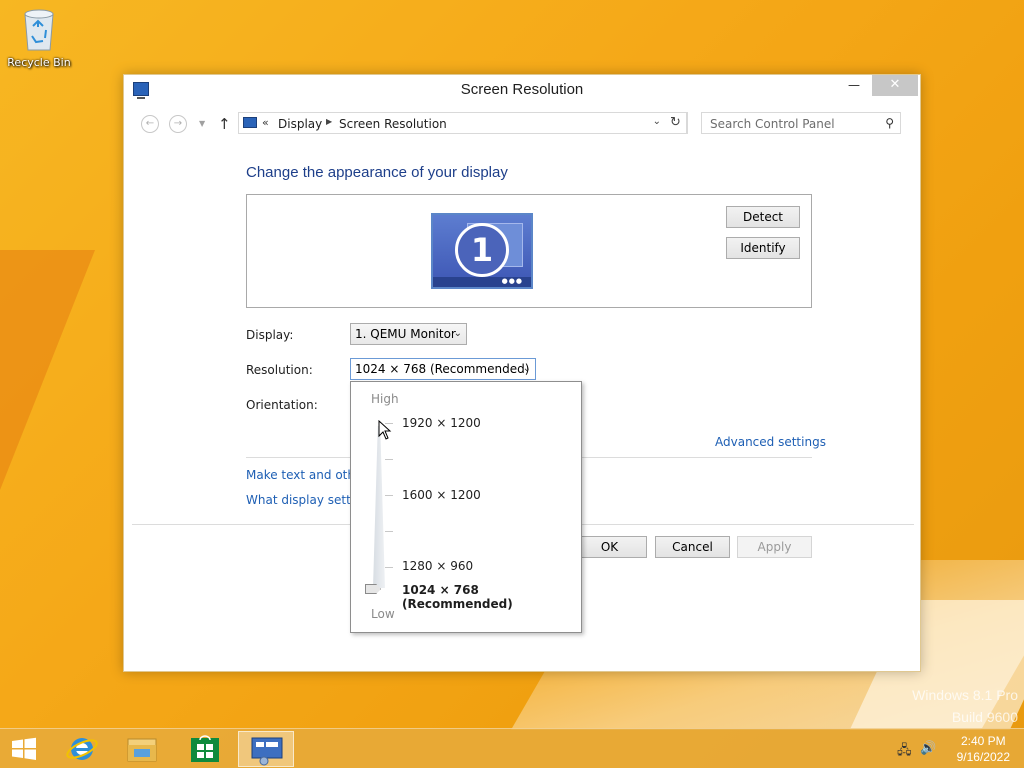 The width and height of the screenshot is (1024, 768). Describe the element at coordinates (279, 370) in the screenshot. I see `resolution-label: Resolution:` at that location.